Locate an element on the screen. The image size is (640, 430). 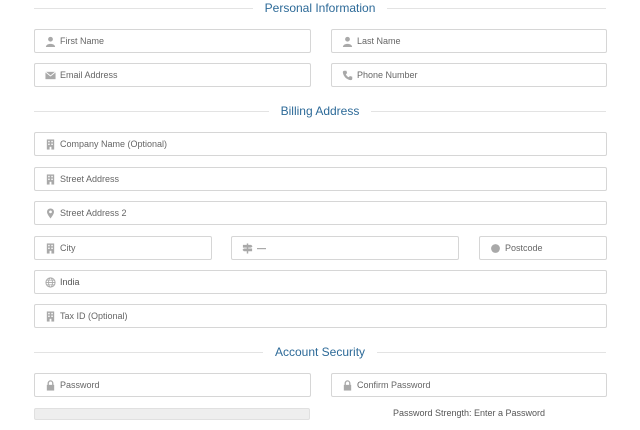
street-address-field is located at coordinates (320, 179).